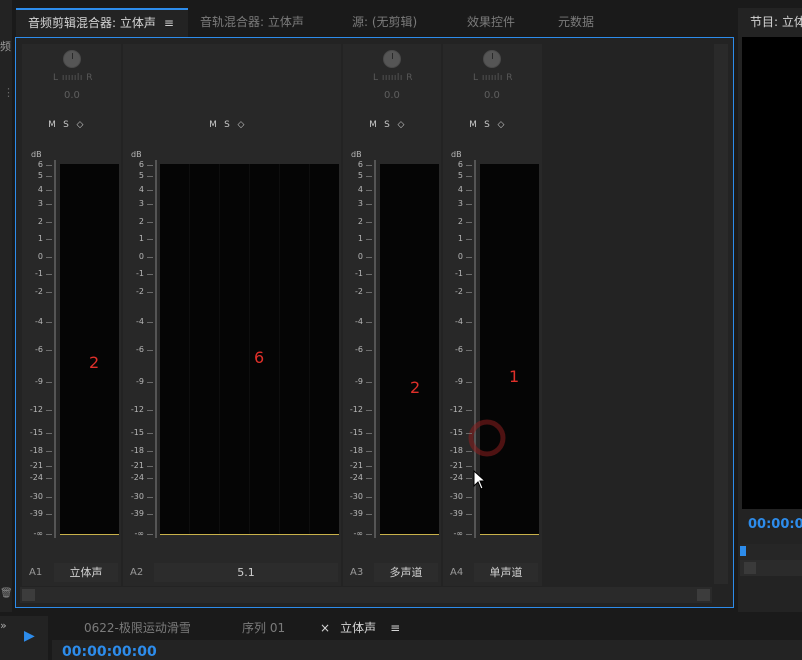 The width and height of the screenshot is (802, 660). I want to click on annotation-a2: 6, so click(259, 357).